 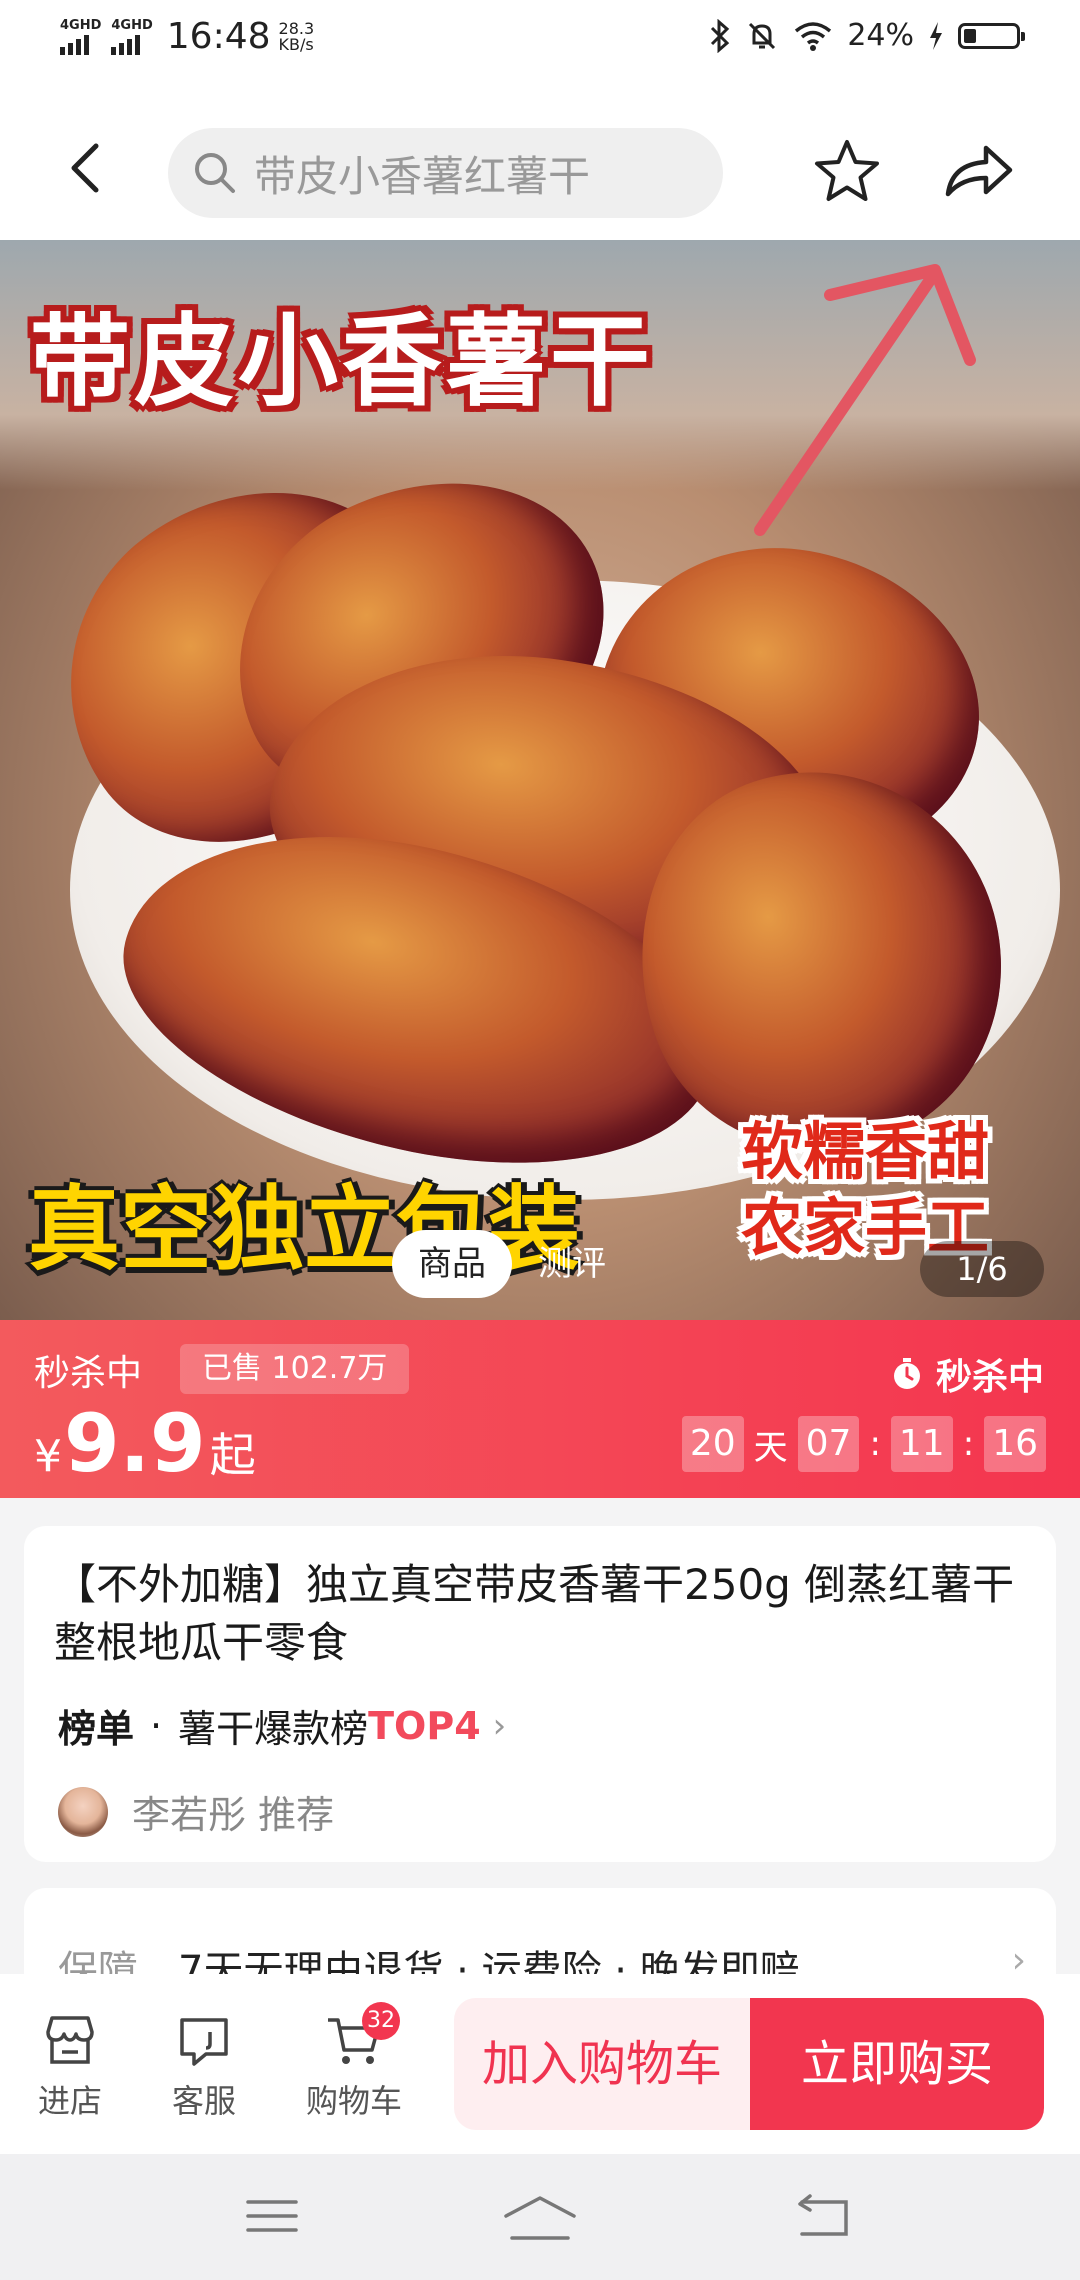 What do you see at coordinates (273, 1729) in the screenshot?
I see `ranking-list-name: 薯干爆款榜` at bounding box center [273, 1729].